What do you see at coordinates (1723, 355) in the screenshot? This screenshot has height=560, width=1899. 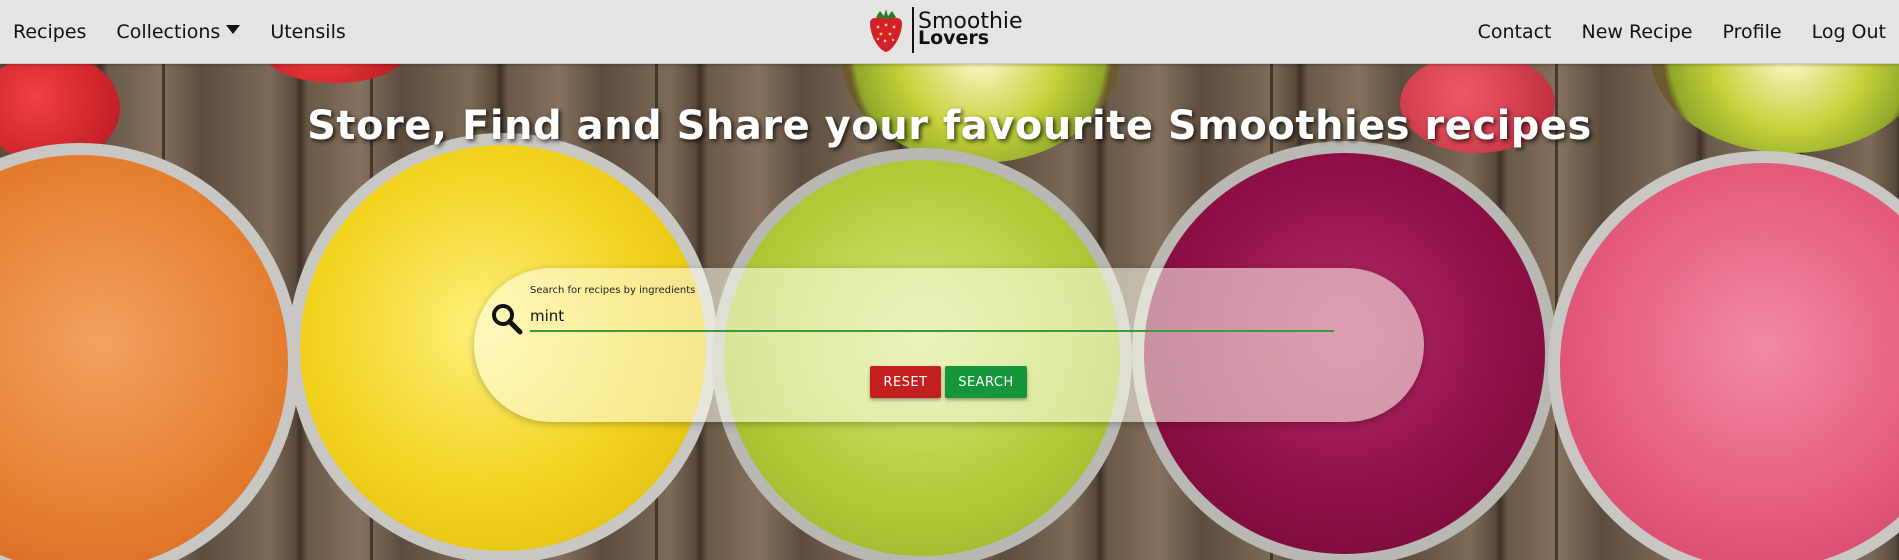 I see `pink-smoothie-glass-image` at bounding box center [1723, 355].